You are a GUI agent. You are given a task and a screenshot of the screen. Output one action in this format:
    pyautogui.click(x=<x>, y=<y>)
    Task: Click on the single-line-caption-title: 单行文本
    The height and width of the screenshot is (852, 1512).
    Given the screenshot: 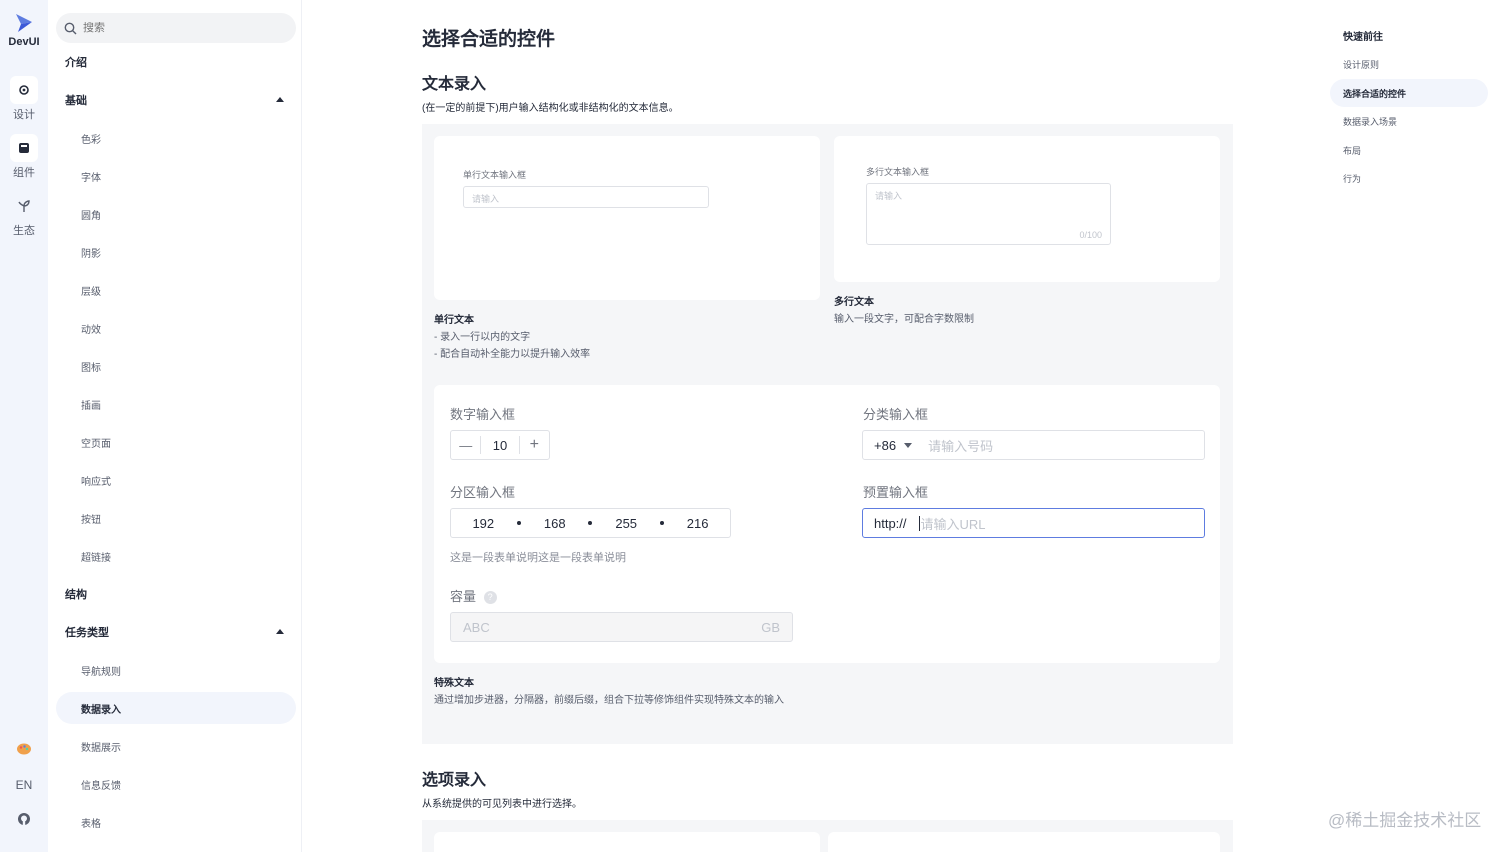 What is the action you would take?
    pyautogui.click(x=454, y=320)
    